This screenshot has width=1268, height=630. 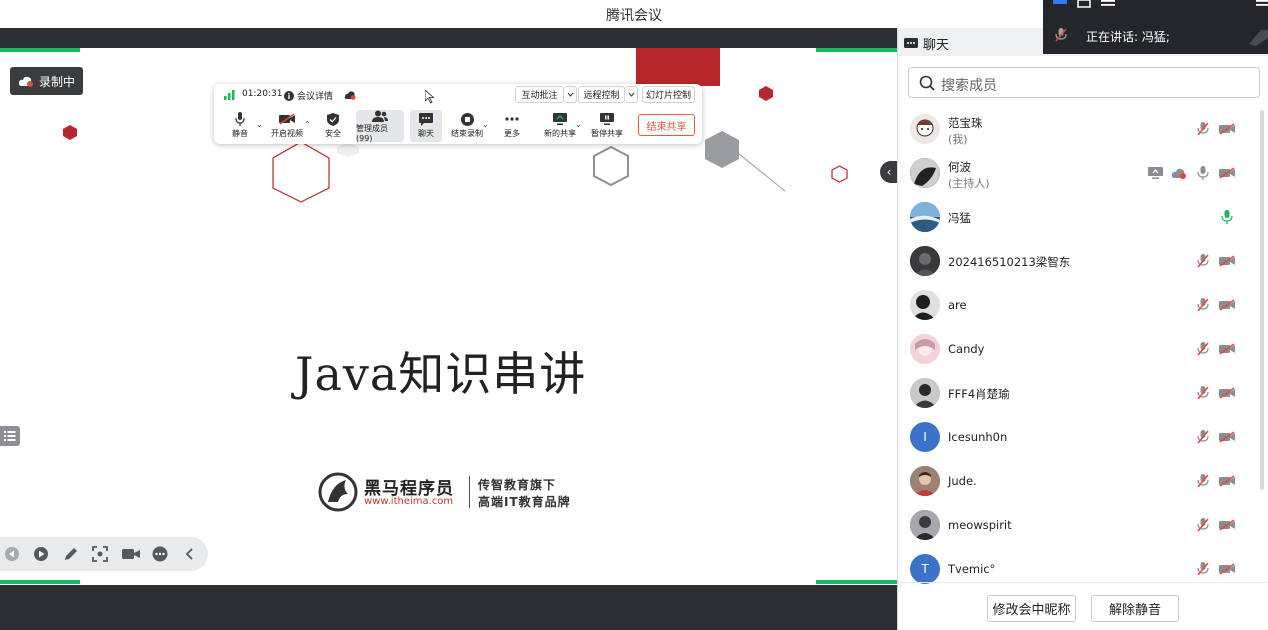 What do you see at coordinates (1083, 218) in the screenshot?
I see `member-row: 冯猛` at bounding box center [1083, 218].